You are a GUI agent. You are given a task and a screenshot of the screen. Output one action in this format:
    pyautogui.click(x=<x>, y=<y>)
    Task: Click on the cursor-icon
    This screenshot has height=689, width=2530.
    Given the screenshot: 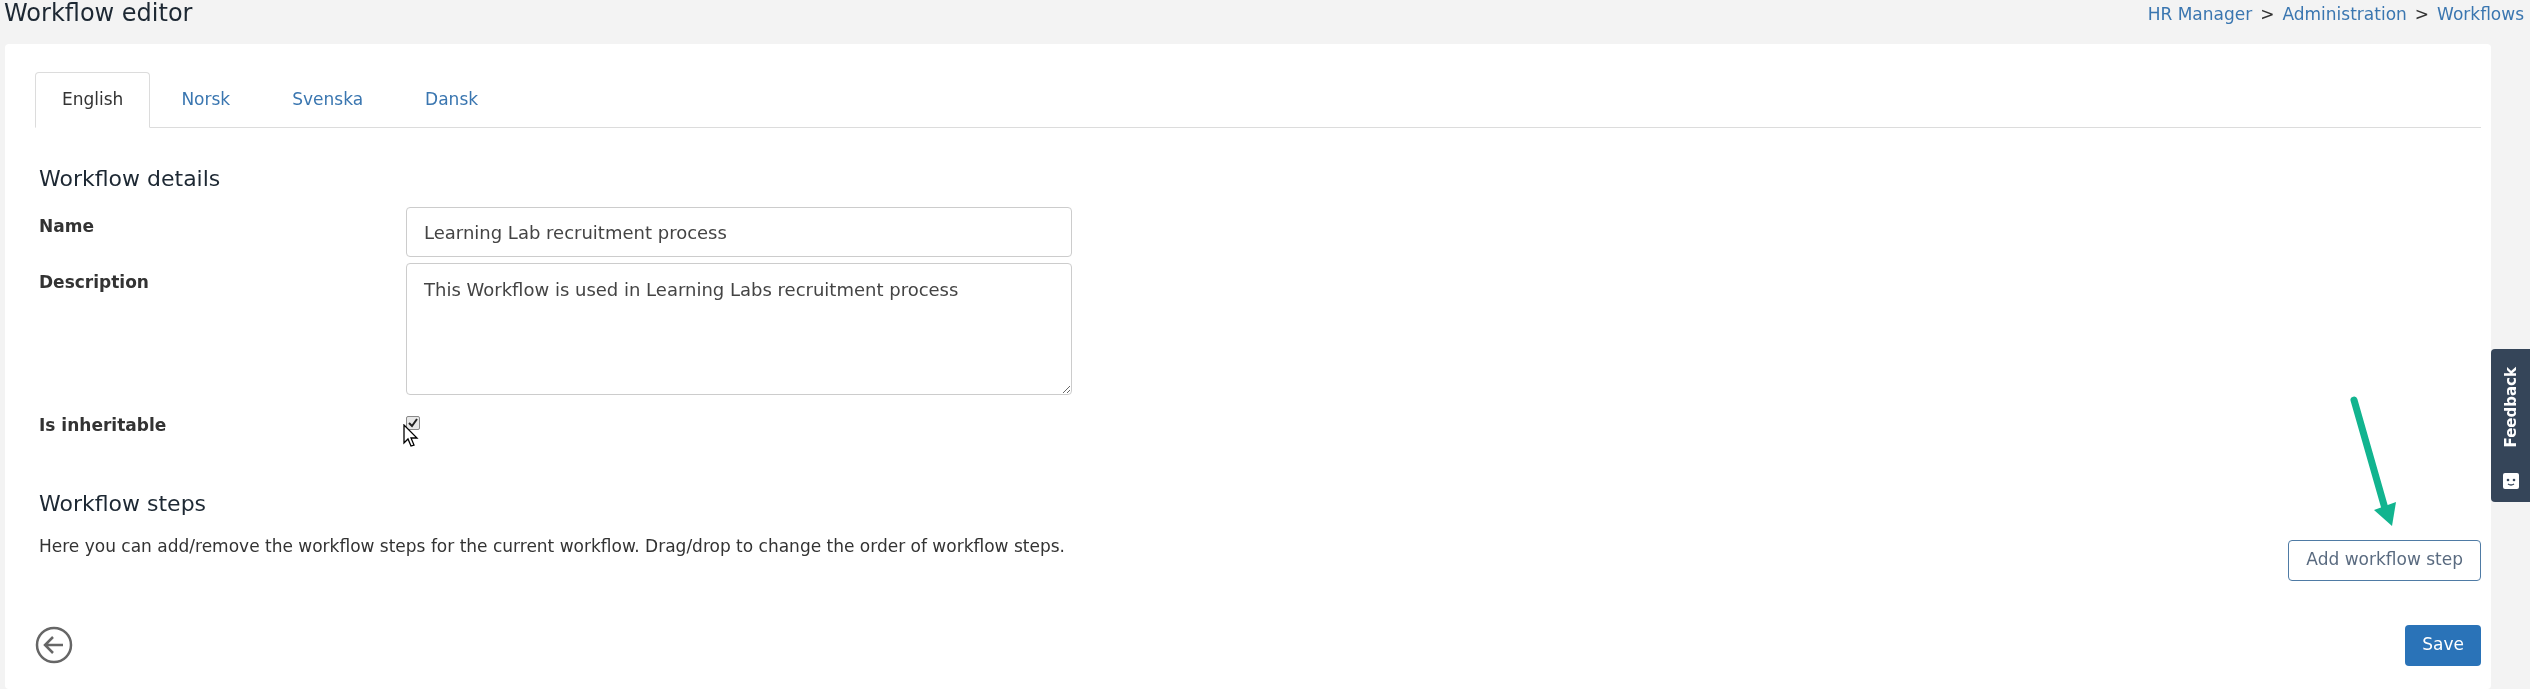 What is the action you would take?
    pyautogui.click(x=411, y=436)
    